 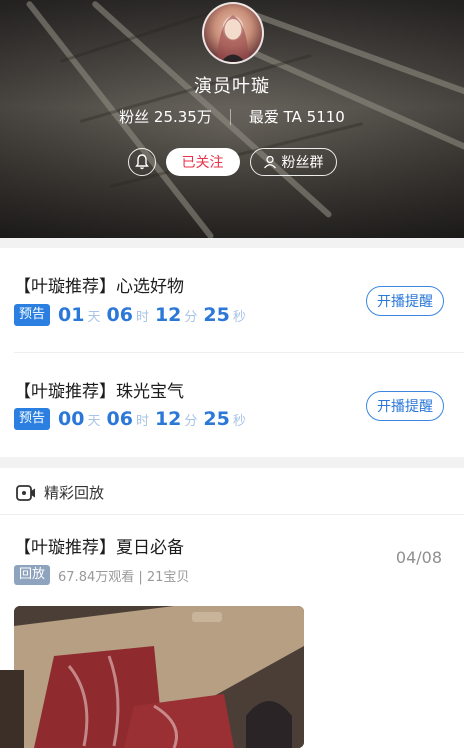 I want to click on bell-icon, so click(x=141, y=162).